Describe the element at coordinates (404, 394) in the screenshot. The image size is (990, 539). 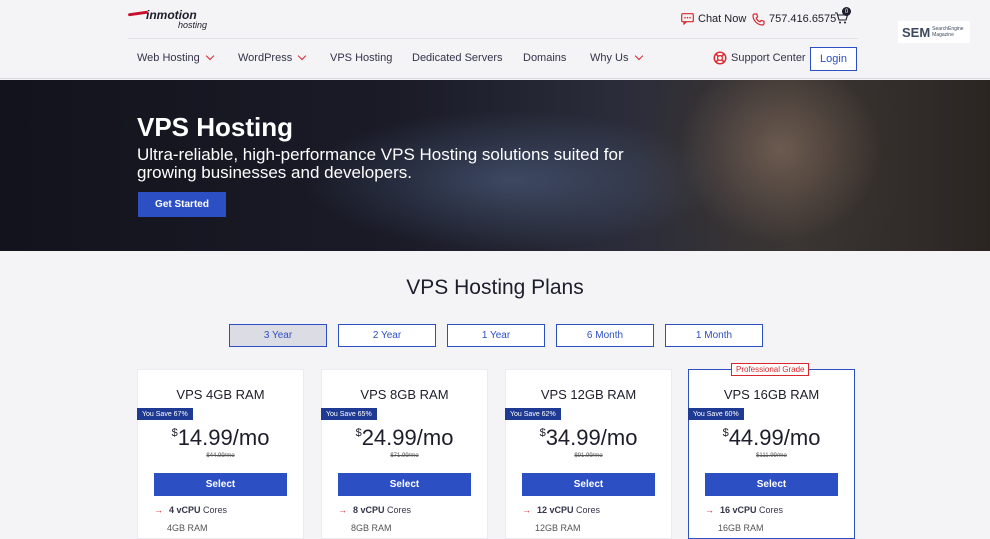
I see `plan-name: VPS 8GB RAM` at that location.